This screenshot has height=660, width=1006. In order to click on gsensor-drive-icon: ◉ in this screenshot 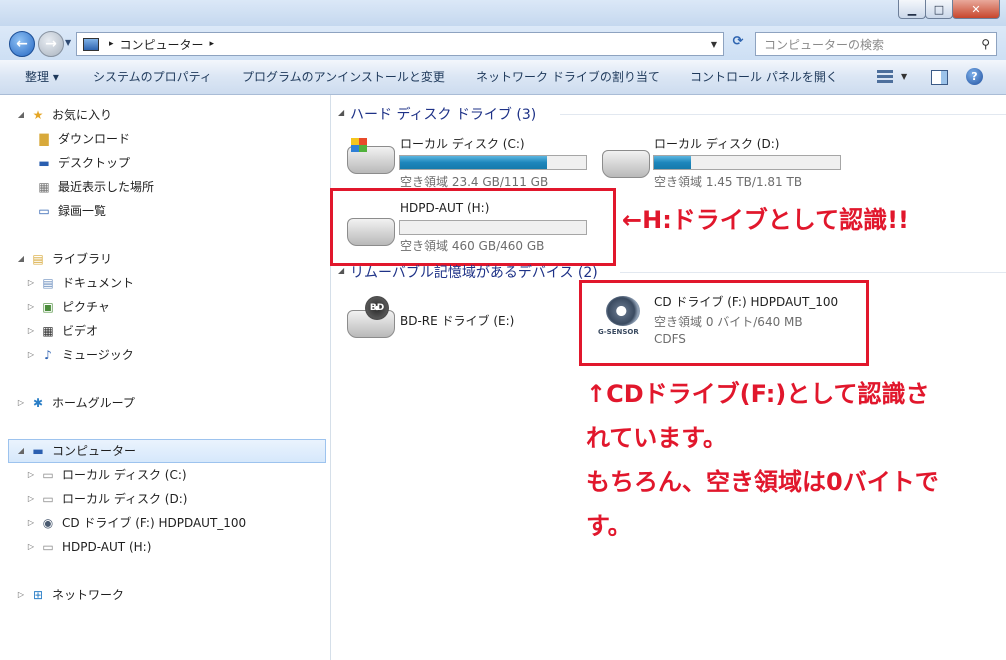, I will do `click(48, 523)`.